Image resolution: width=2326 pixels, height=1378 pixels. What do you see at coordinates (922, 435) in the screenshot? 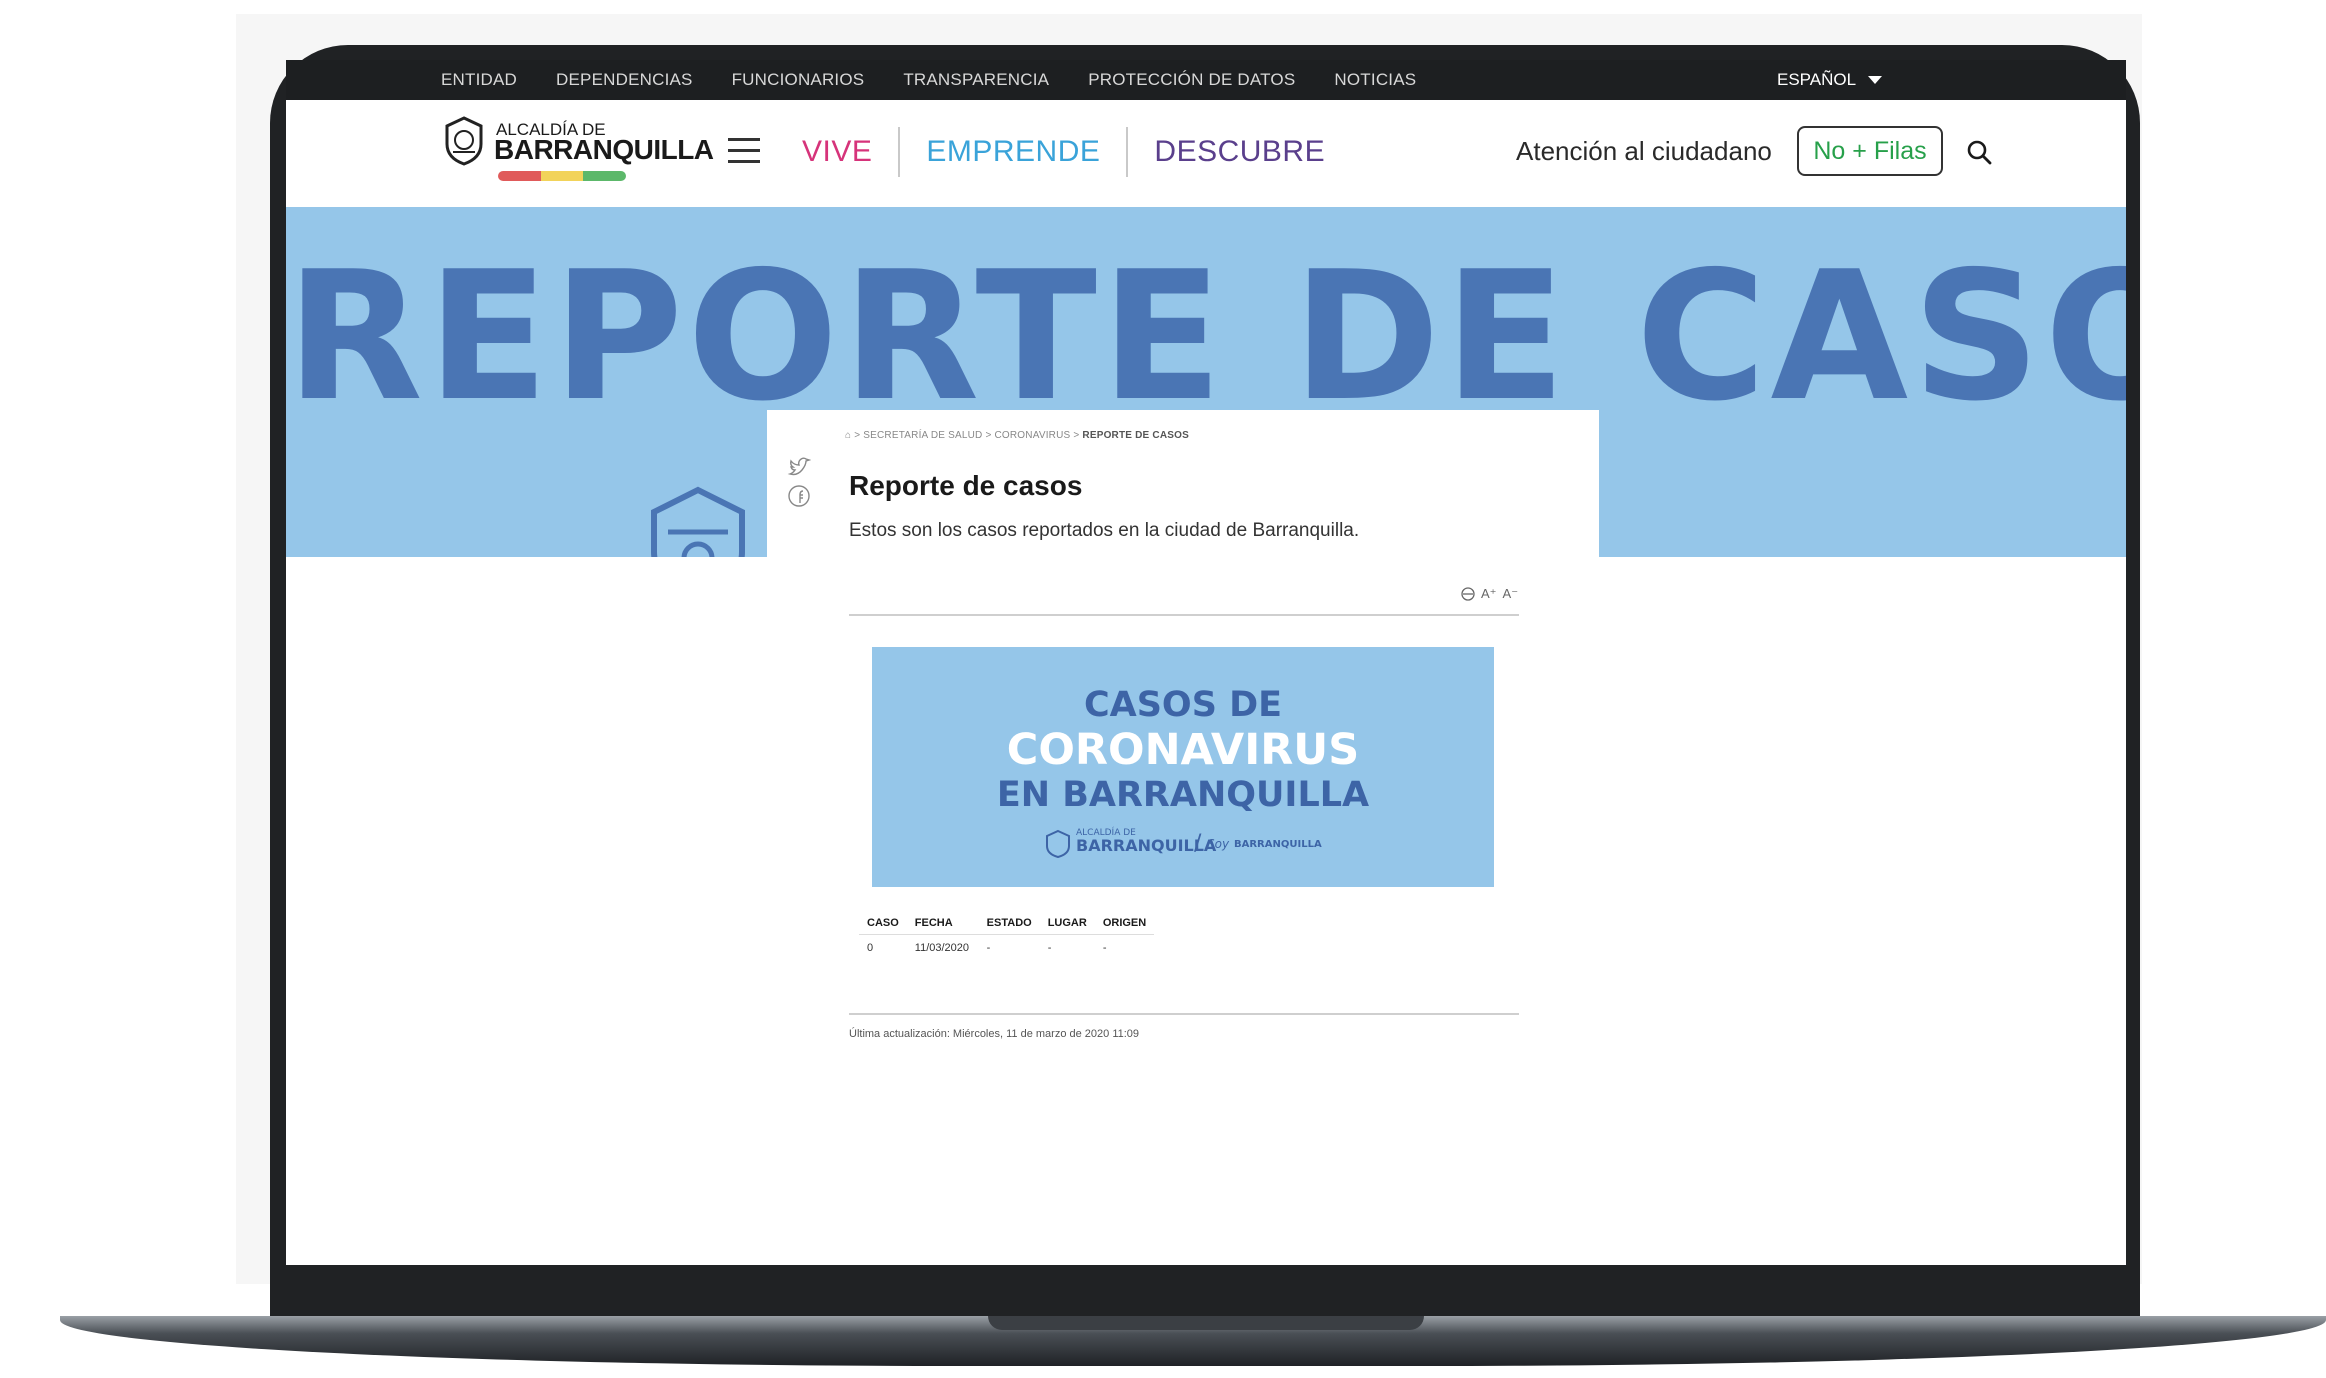
I see `breadcrumb-secretaria: SECRETARÍA DE SALUD` at bounding box center [922, 435].